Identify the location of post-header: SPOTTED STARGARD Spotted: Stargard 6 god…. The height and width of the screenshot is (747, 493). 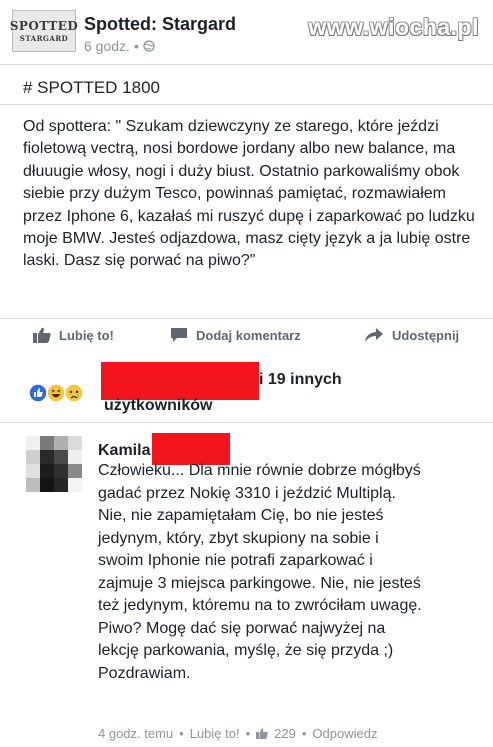
(246, 32).